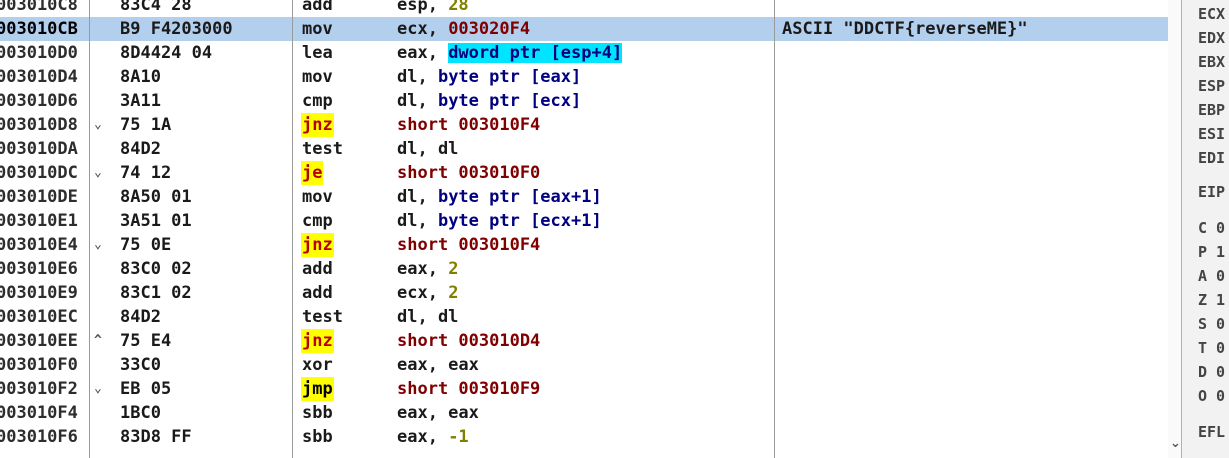 Image resolution: width=1229 pixels, height=458 pixels. What do you see at coordinates (39, 341) in the screenshot?
I see `address: 003010EE` at bounding box center [39, 341].